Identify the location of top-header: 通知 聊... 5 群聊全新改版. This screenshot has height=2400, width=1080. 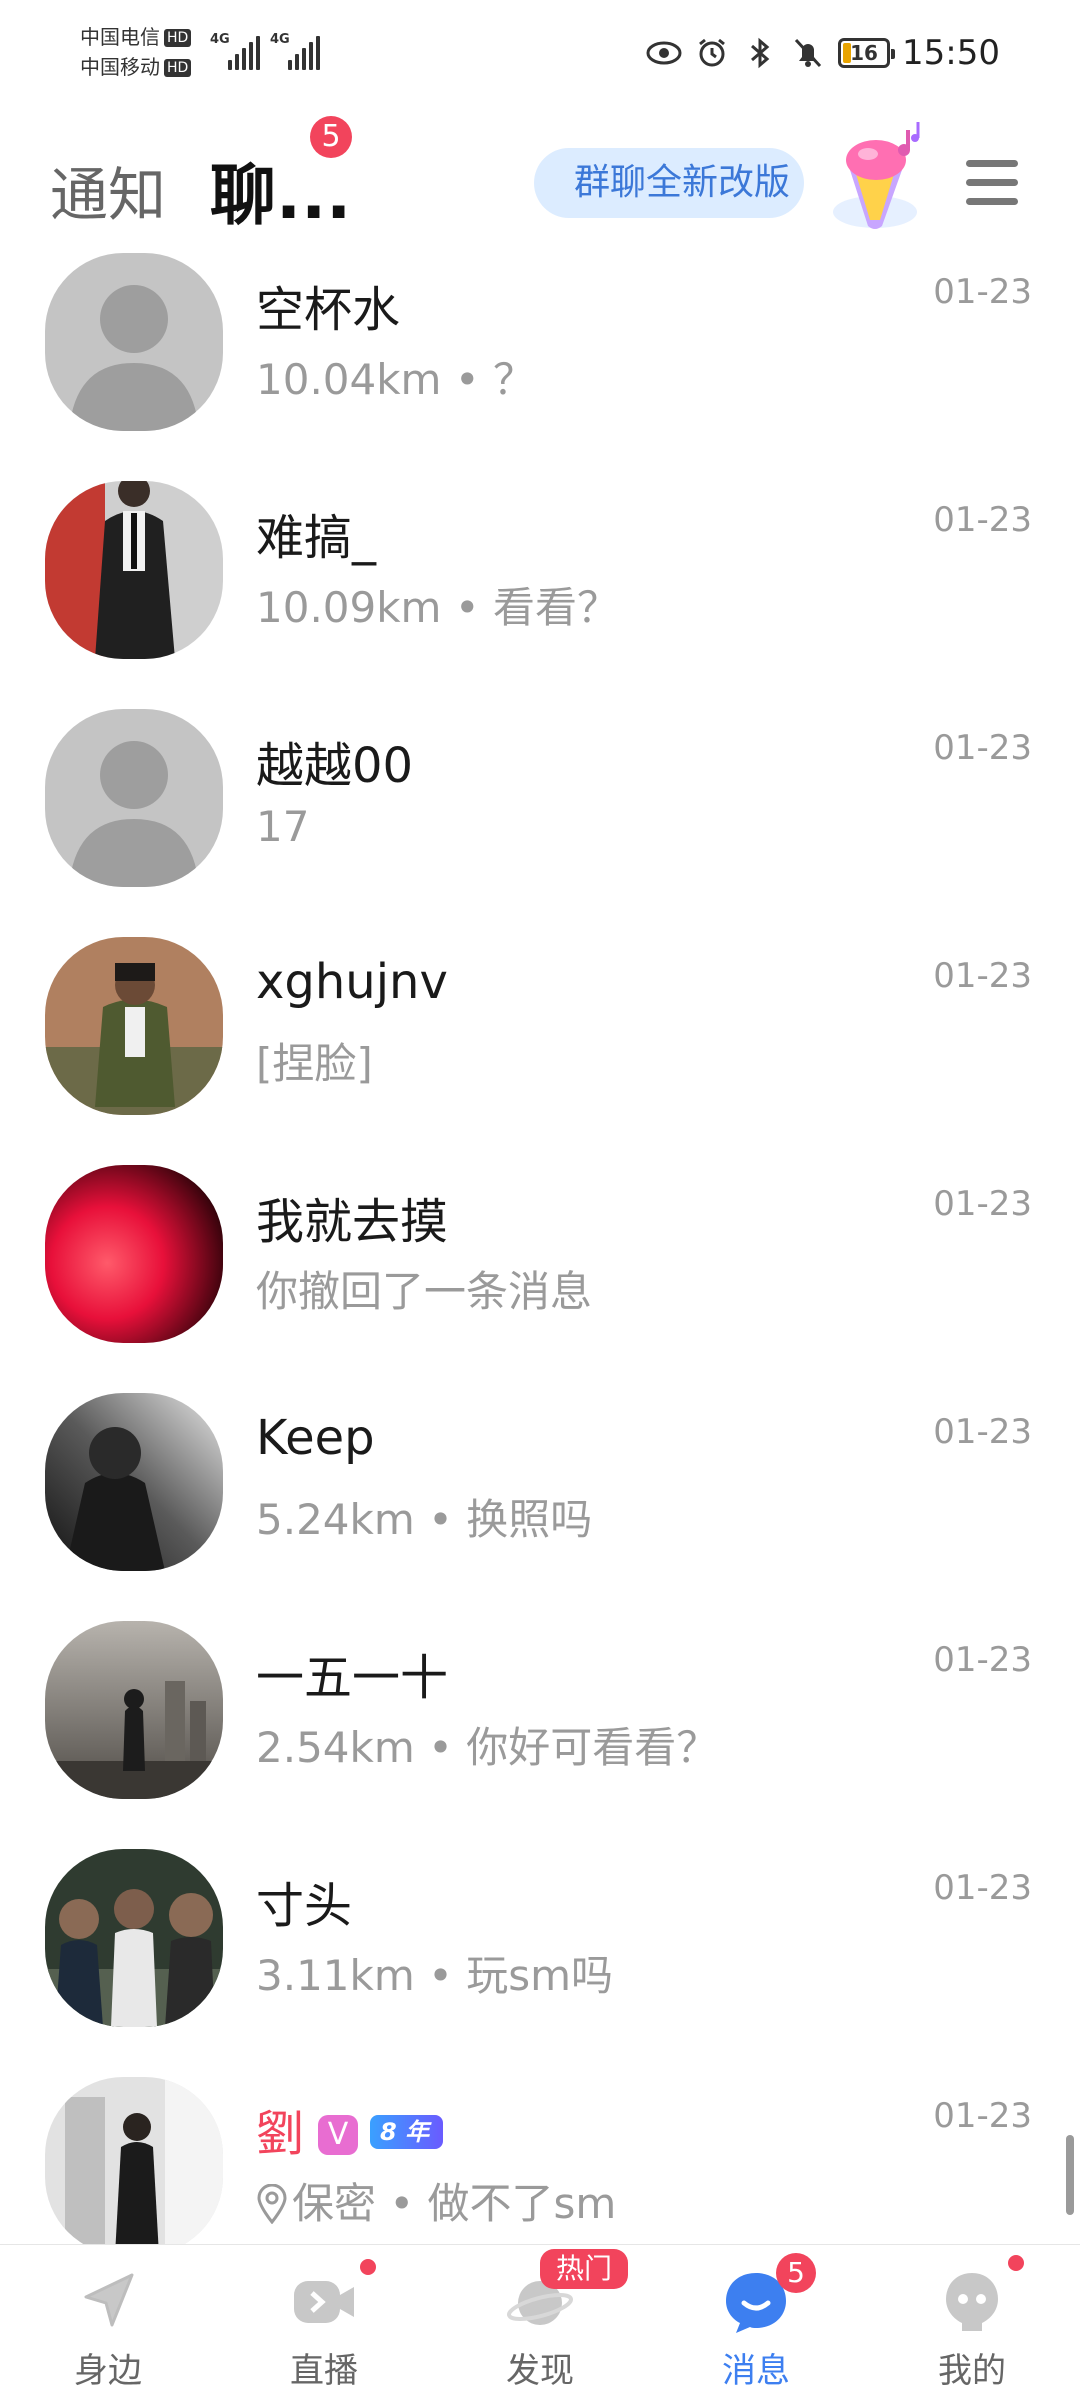
(540, 175).